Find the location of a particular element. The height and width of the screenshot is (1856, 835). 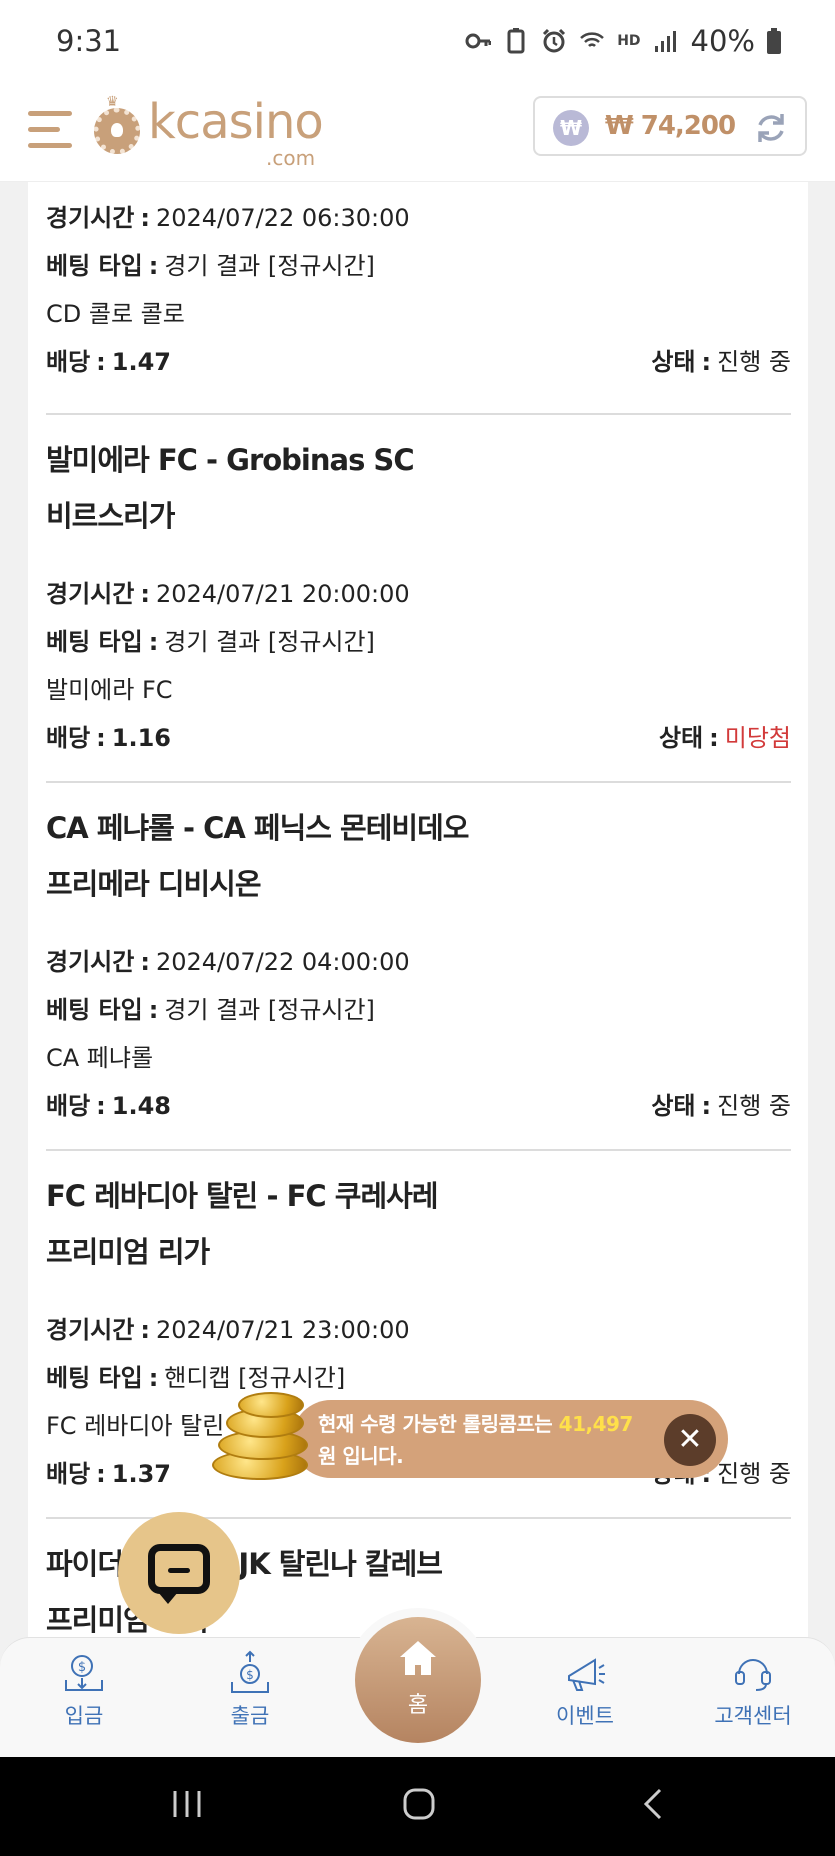

comp-message: 현재 수령 가능한 롤링콤프는 41,497 원 입니다. is located at coordinates (476, 1440).